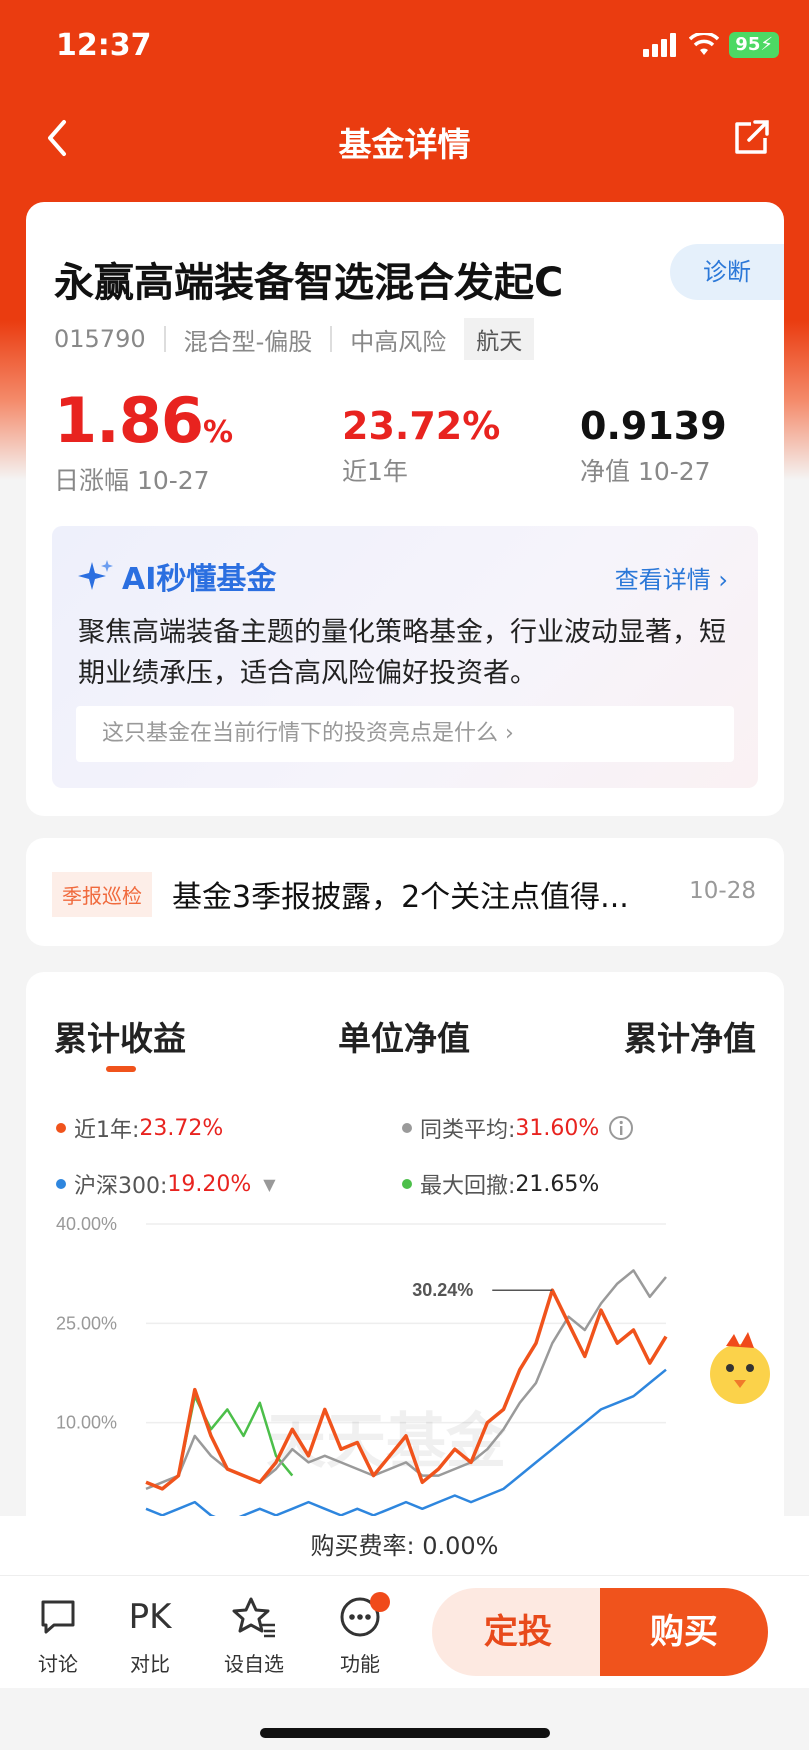 The height and width of the screenshot is (1750, 809). I want to click on y-tick-label: 10.00%, so click(86, 1423).